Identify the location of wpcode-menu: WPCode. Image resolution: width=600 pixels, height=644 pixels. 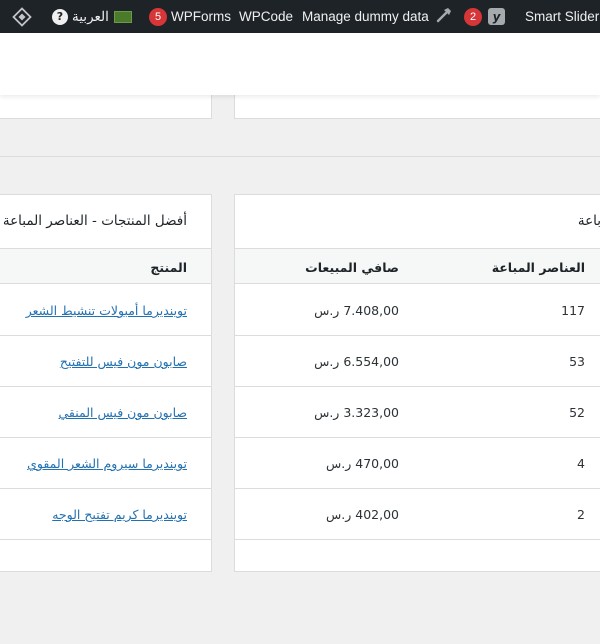
(266, 16).